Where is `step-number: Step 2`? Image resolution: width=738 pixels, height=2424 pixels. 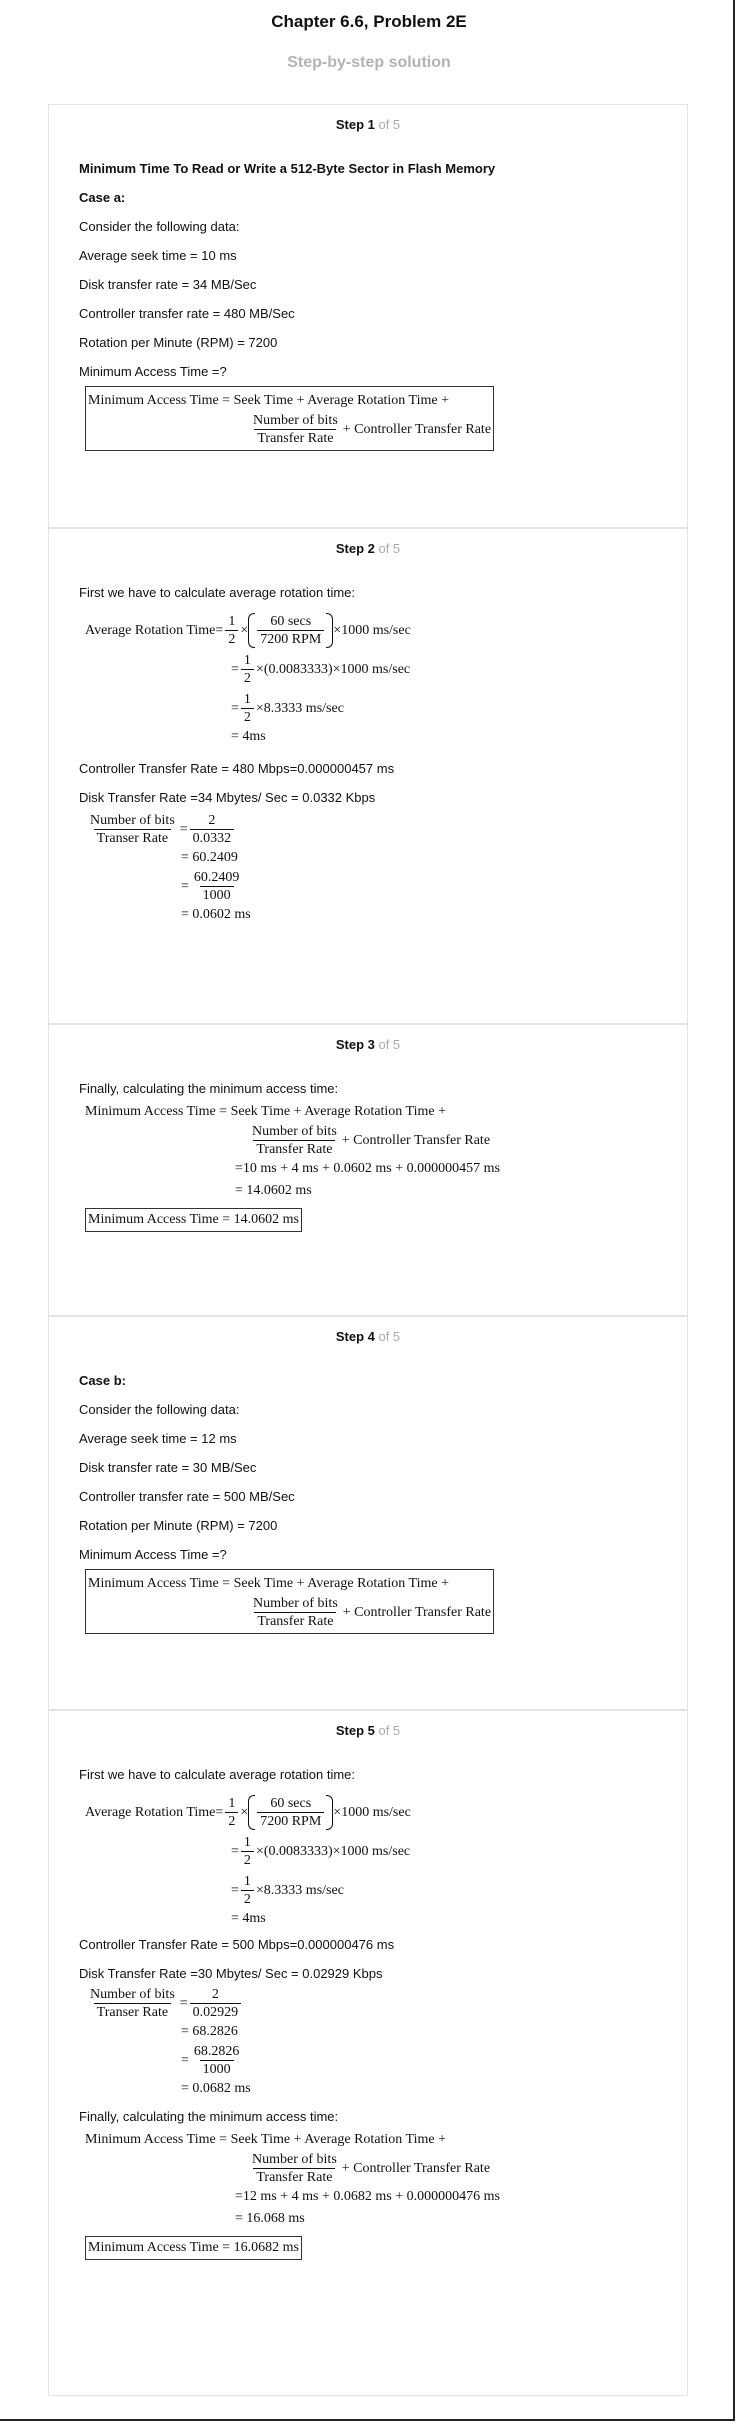 step-number: Step 2 is located at coordinates (355, 548).